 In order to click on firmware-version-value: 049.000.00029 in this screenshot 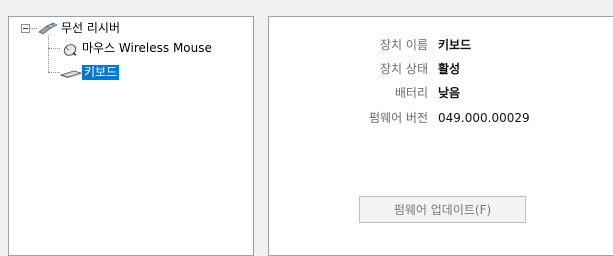, I will do `click(484, 118)`.